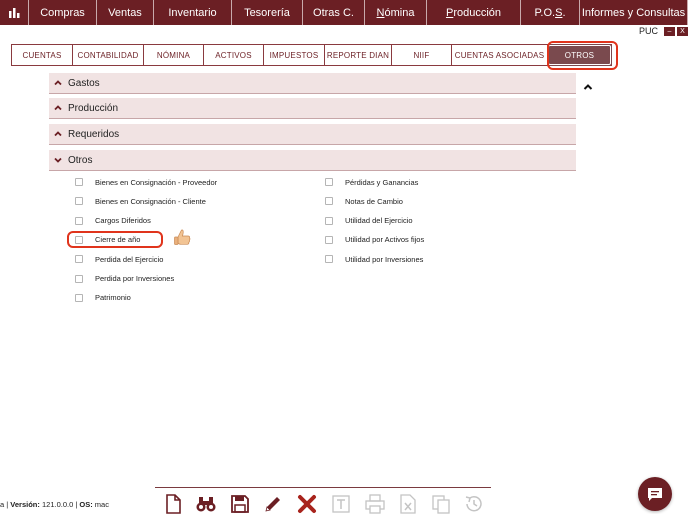 The image size is (688, 514). Describe the element at coordinates (422, 55) in the screenshot. I see `tab-niif: NIIF` at that location.